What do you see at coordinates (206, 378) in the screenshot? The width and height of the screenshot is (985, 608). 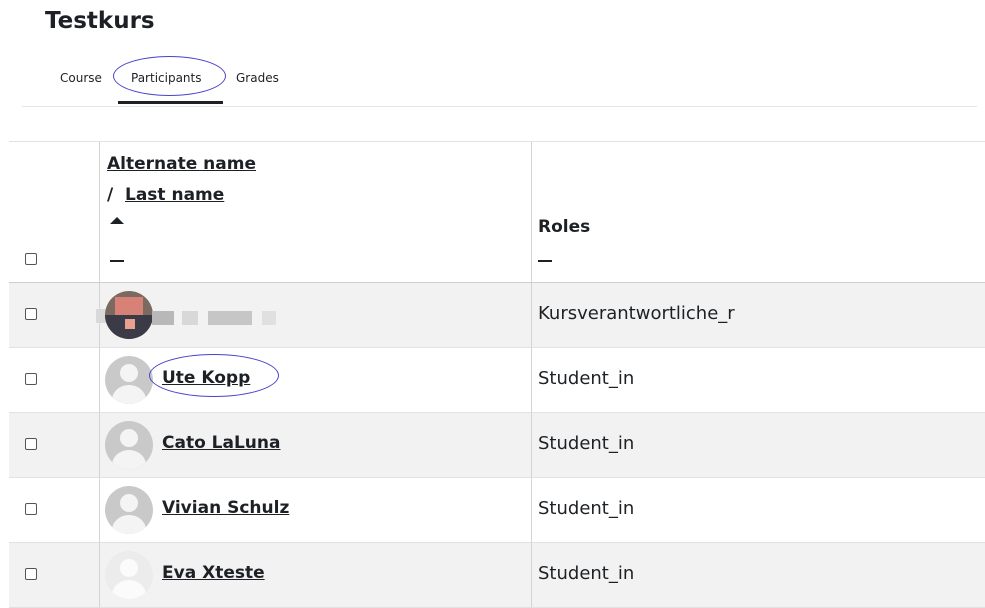 I see `participant-name-link: Ute Kopp` at bounding box center [206, 378].